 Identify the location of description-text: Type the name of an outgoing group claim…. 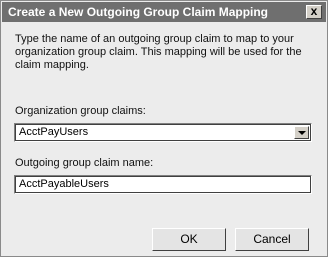
(158, 52).